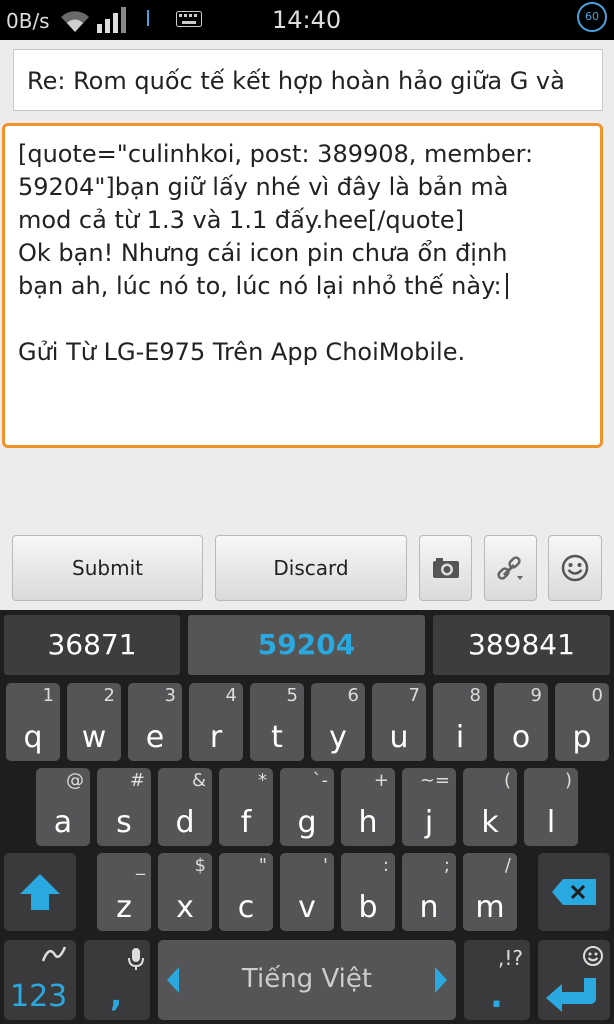  I want to click on emoji-button, so click(575, 568).